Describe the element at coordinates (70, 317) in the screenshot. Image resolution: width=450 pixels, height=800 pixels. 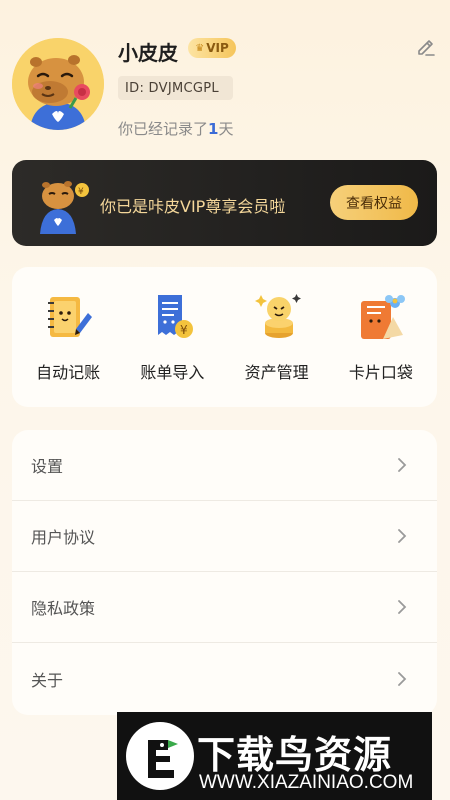
I see `notebook-pen-icon` at that location.